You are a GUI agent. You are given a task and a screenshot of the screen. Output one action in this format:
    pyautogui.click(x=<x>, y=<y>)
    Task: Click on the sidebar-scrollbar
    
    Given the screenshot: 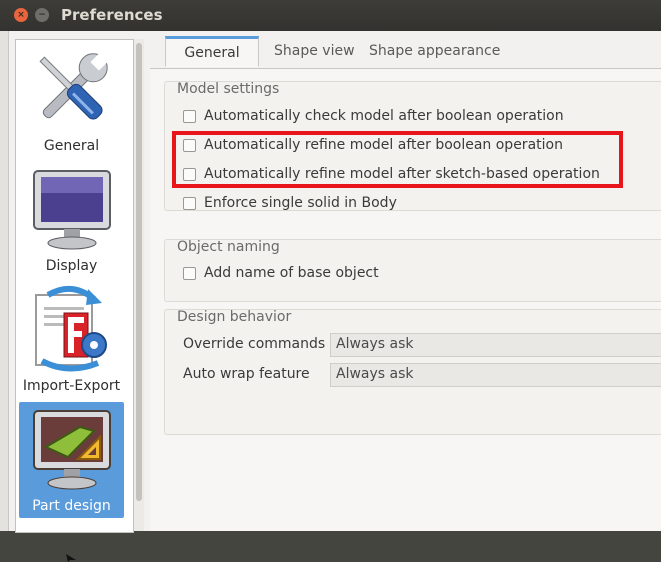 What is the action you would take?
    pyautogui.click(x=139, y=285)
    